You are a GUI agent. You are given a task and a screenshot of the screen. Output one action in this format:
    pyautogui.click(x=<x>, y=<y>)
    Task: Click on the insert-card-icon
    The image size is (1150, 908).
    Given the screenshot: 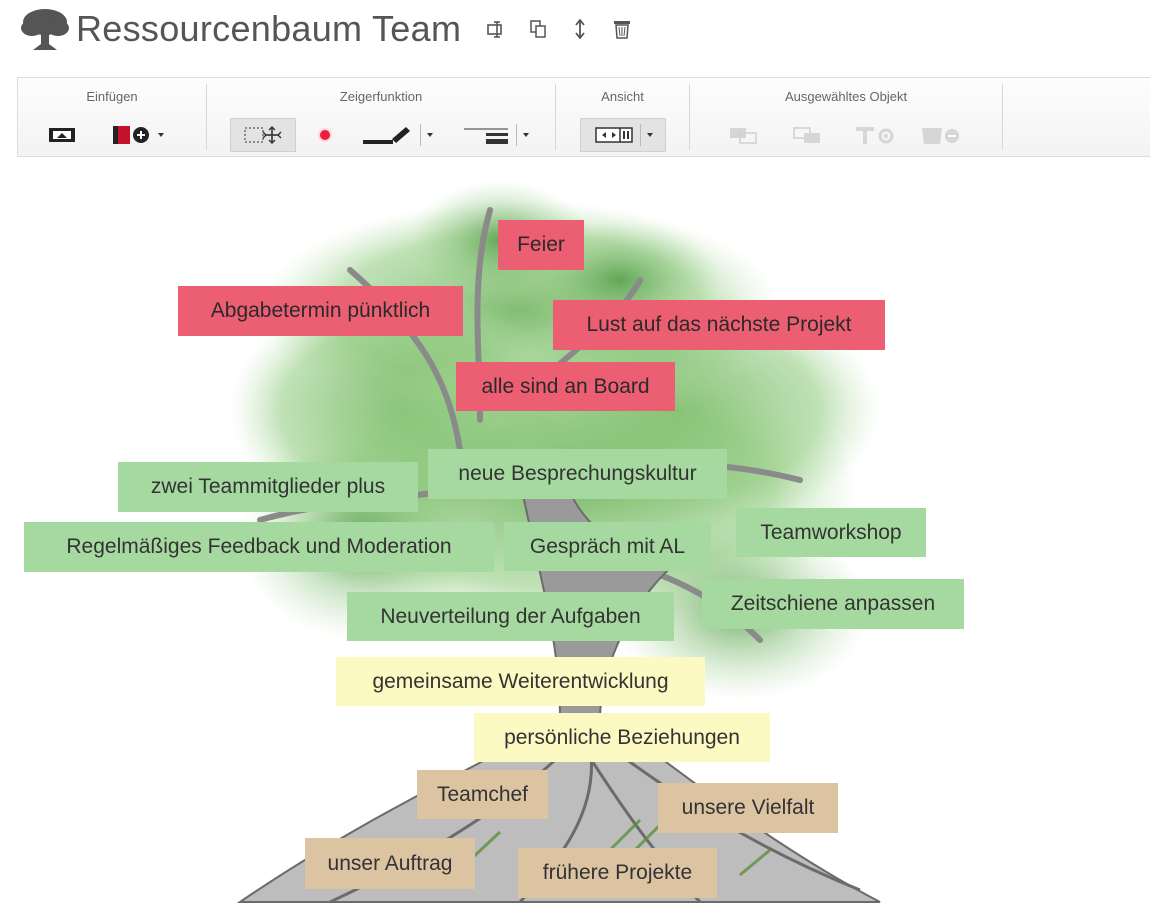 What is the action you would take?
    pyautogui.click(x=131, y=135)
    